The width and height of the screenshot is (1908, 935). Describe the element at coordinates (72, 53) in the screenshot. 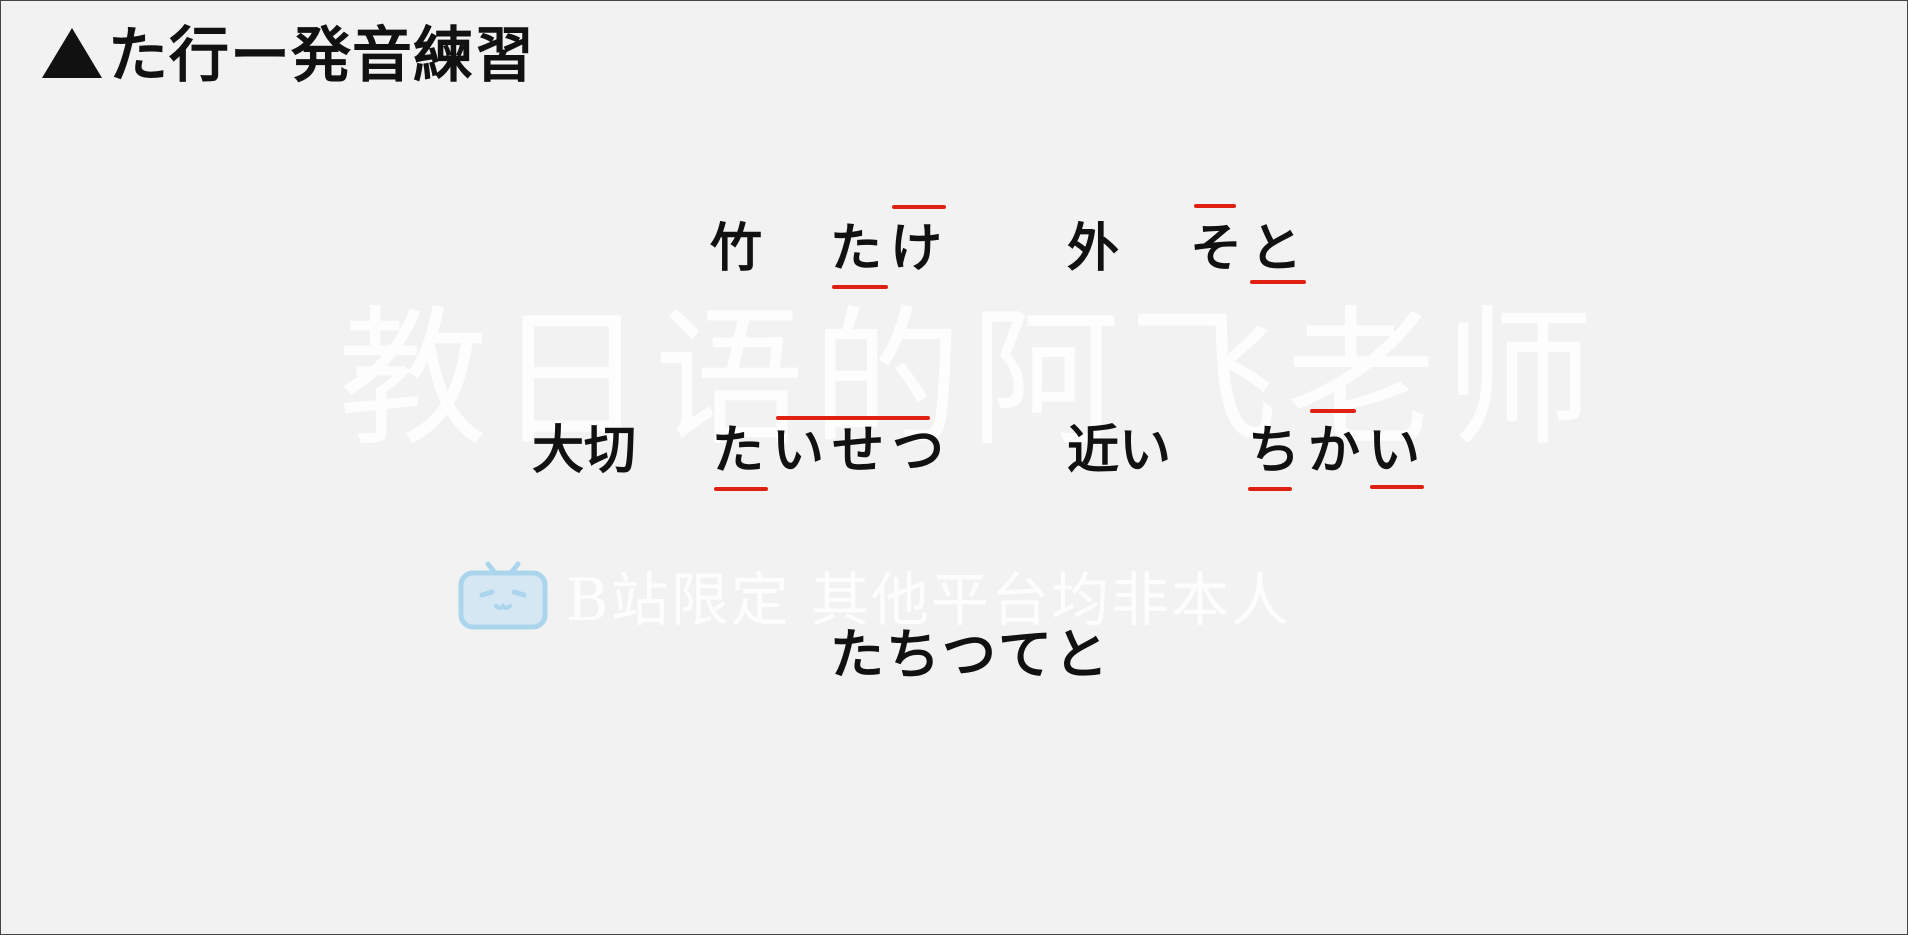

I see `triangle-icon` at that location.